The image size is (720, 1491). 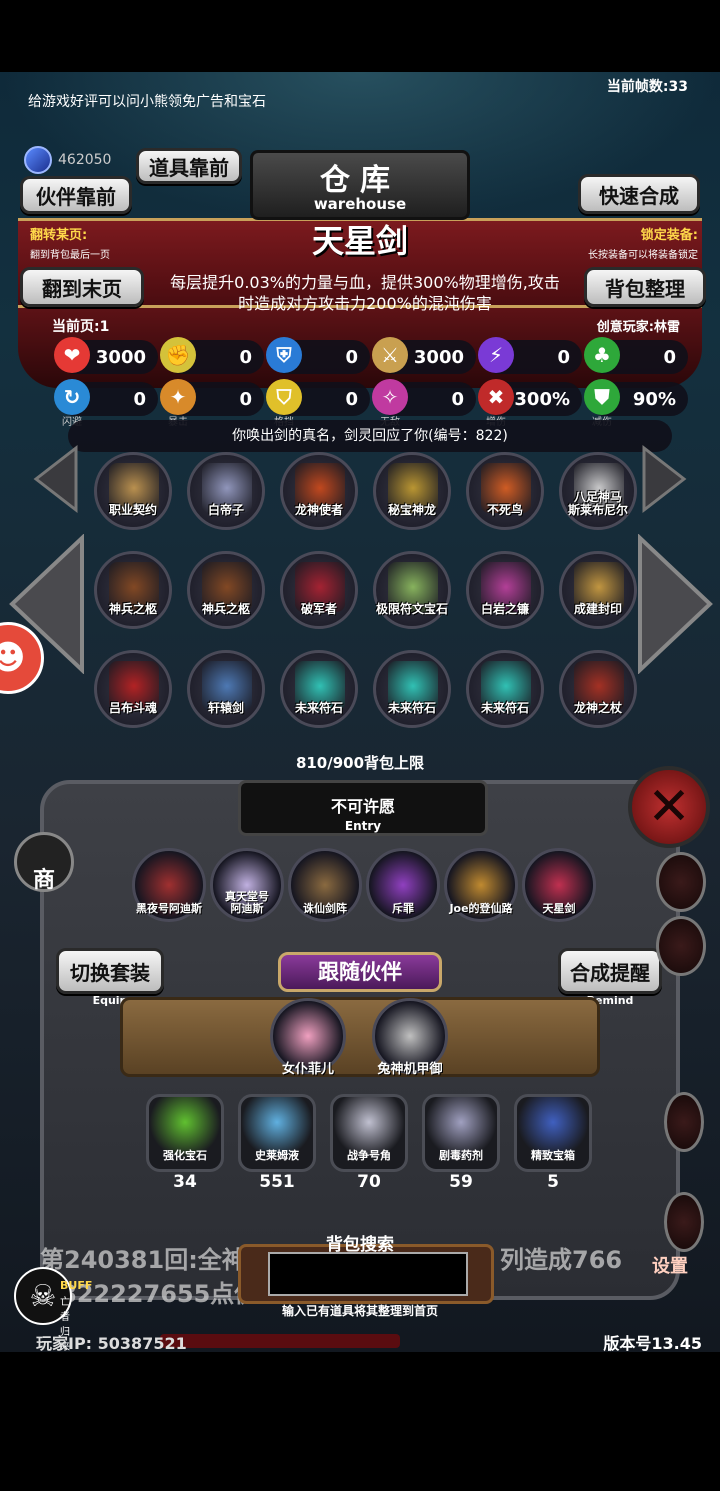 What do you see at coordinates (542, 399) in the screenshot?
I see `stat-value: 300%` at bounding box center [542, 399].